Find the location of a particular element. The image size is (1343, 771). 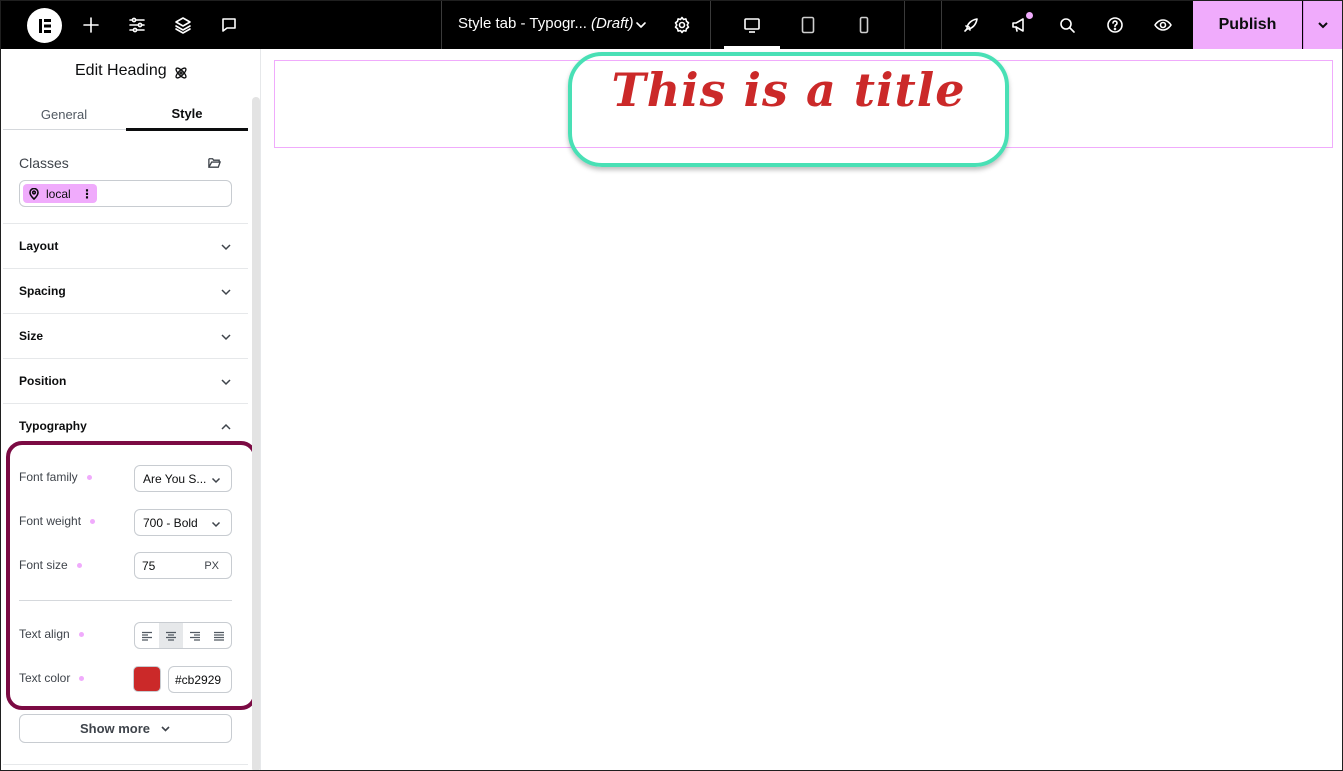

document-title: Style tab - Typogr... (Draft) is located at coordinates (545, 23).